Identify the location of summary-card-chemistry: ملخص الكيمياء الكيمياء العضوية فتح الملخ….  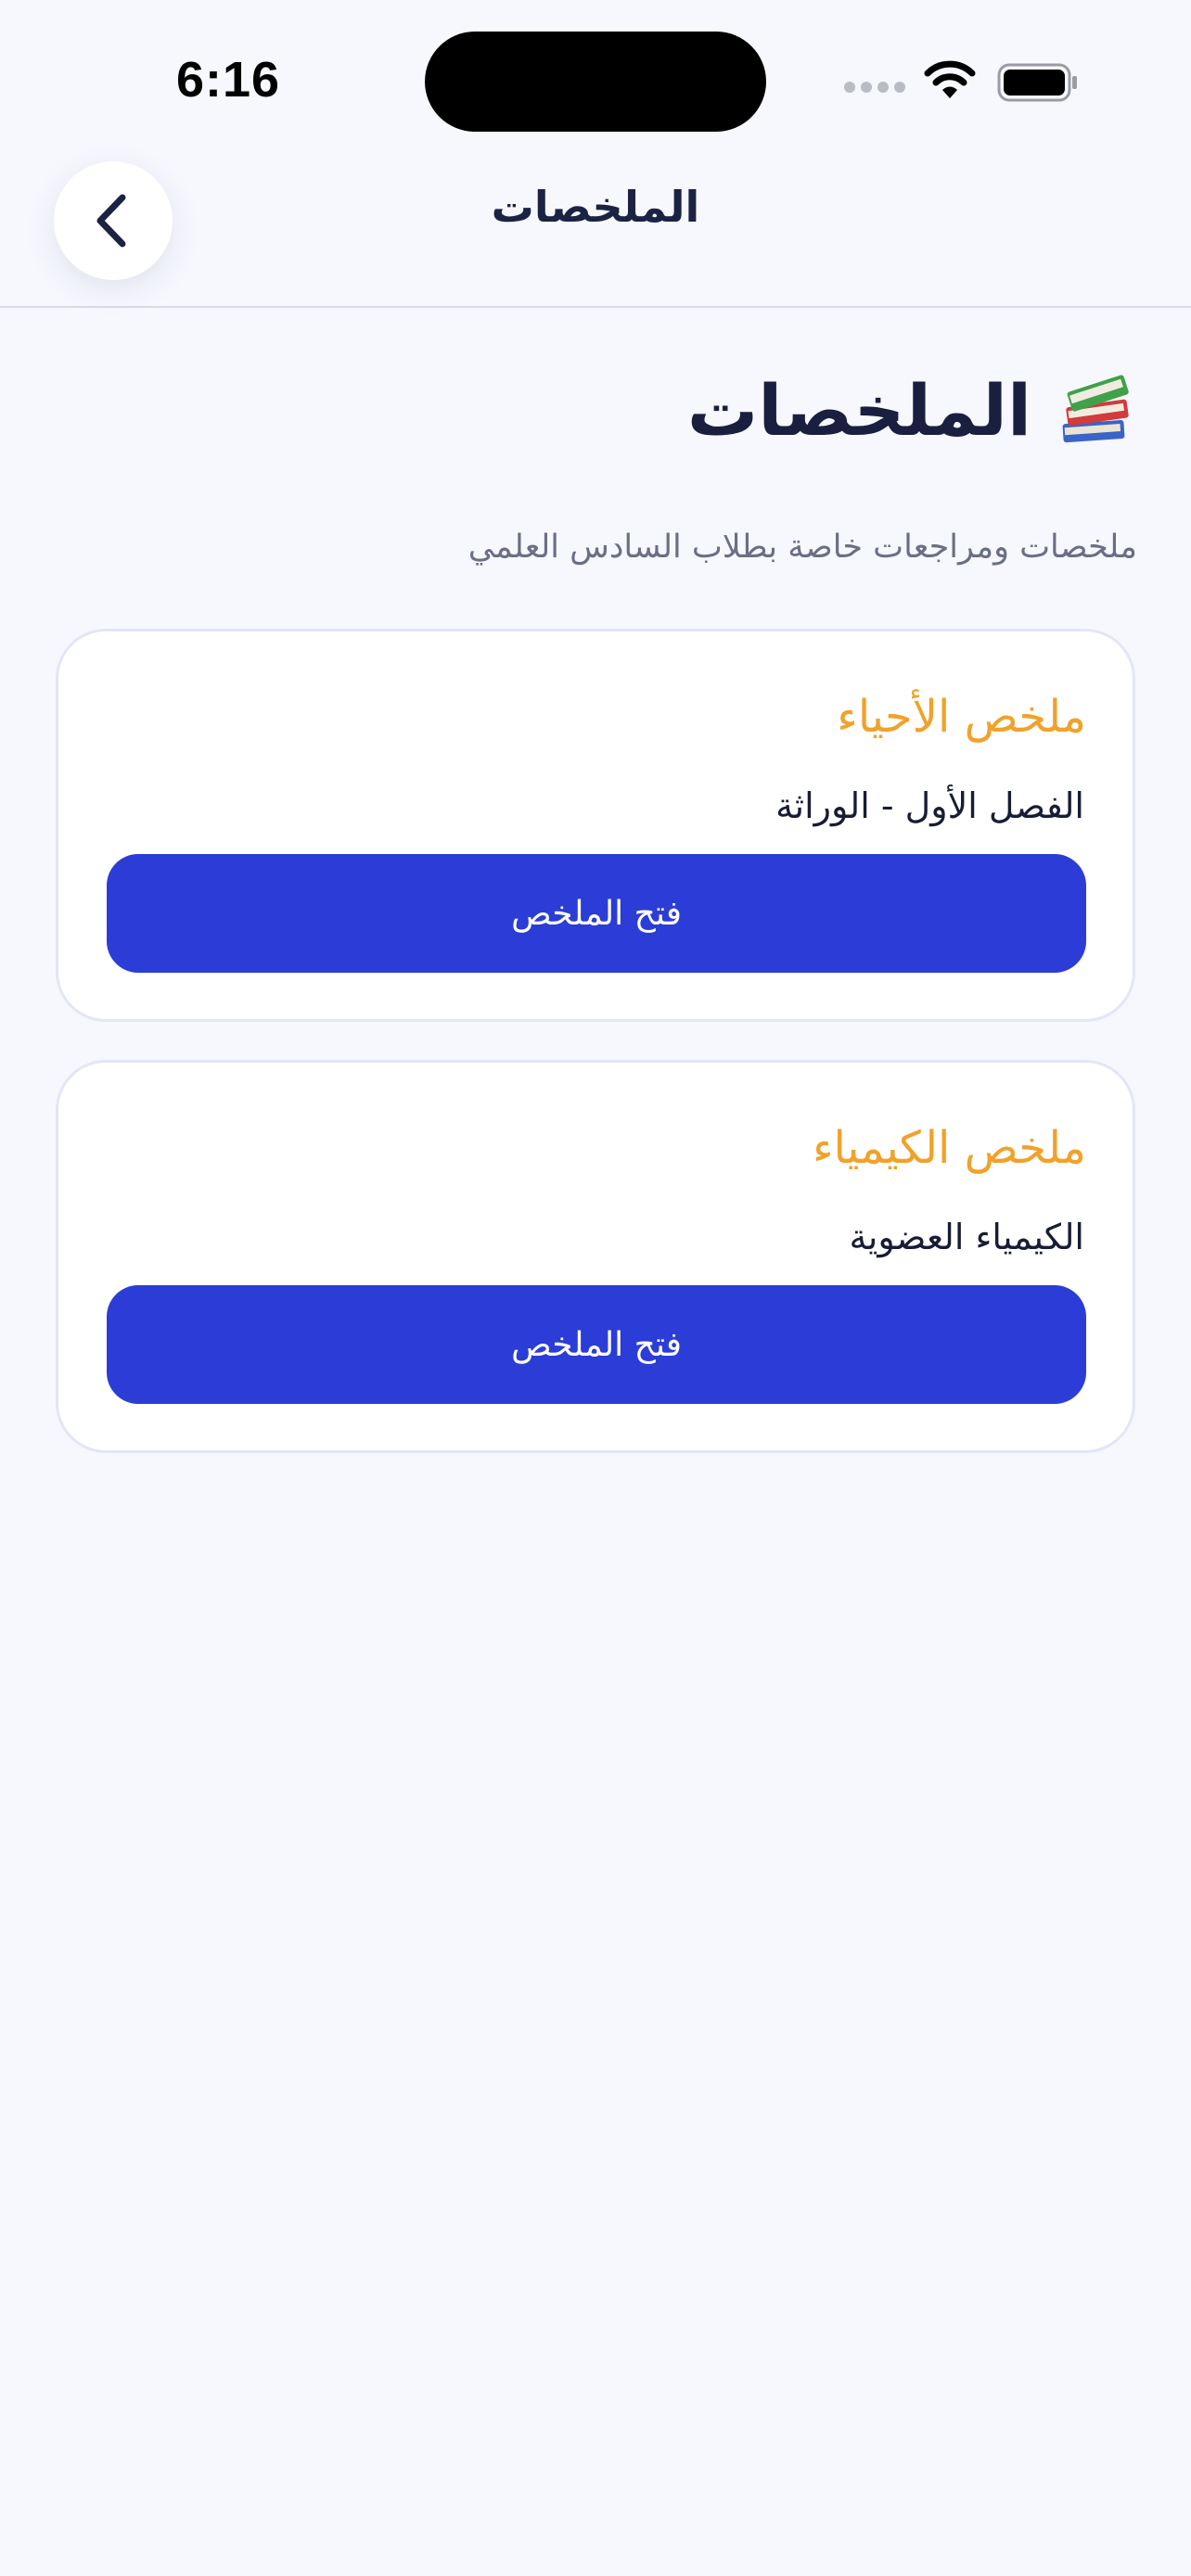
(595, 1257).